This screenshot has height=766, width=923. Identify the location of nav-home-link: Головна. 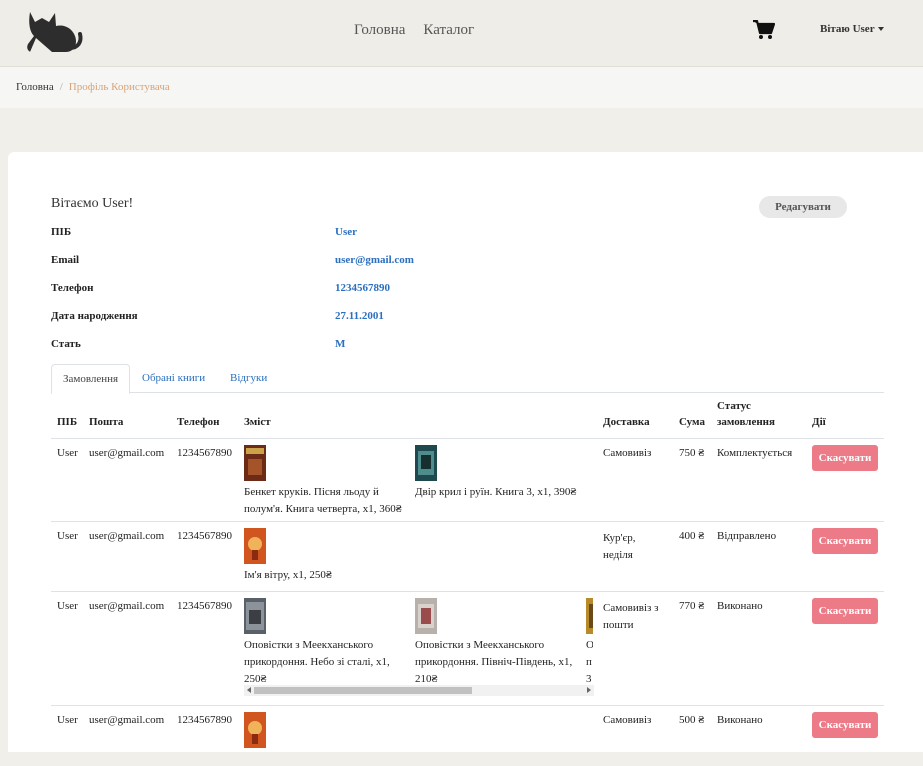
(379, 30).